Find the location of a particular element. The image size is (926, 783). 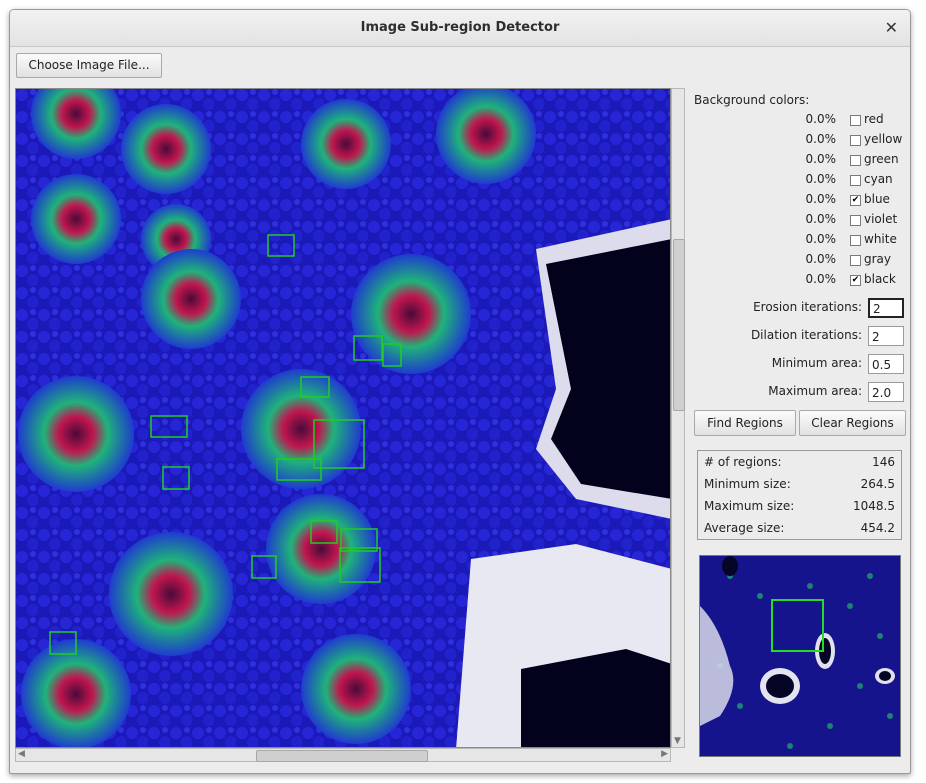

minimum-area-input: 0.5 is located at coordinates (886, 364).